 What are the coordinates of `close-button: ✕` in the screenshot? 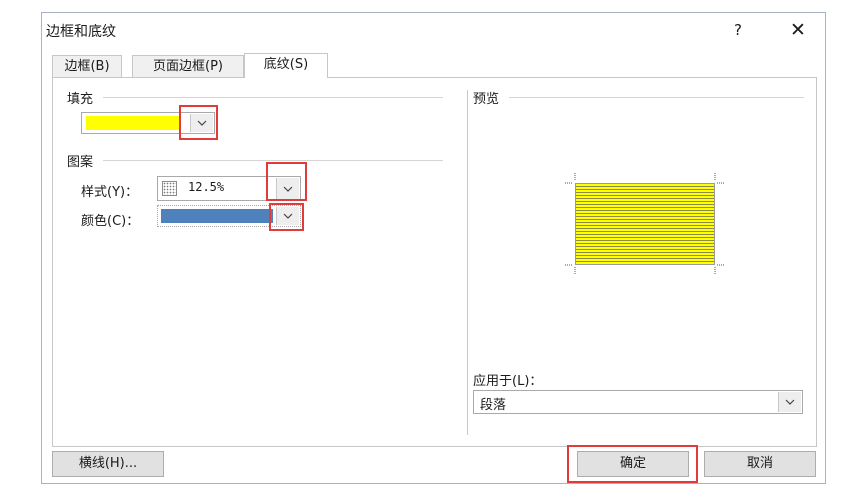 It's located at (798, 30).